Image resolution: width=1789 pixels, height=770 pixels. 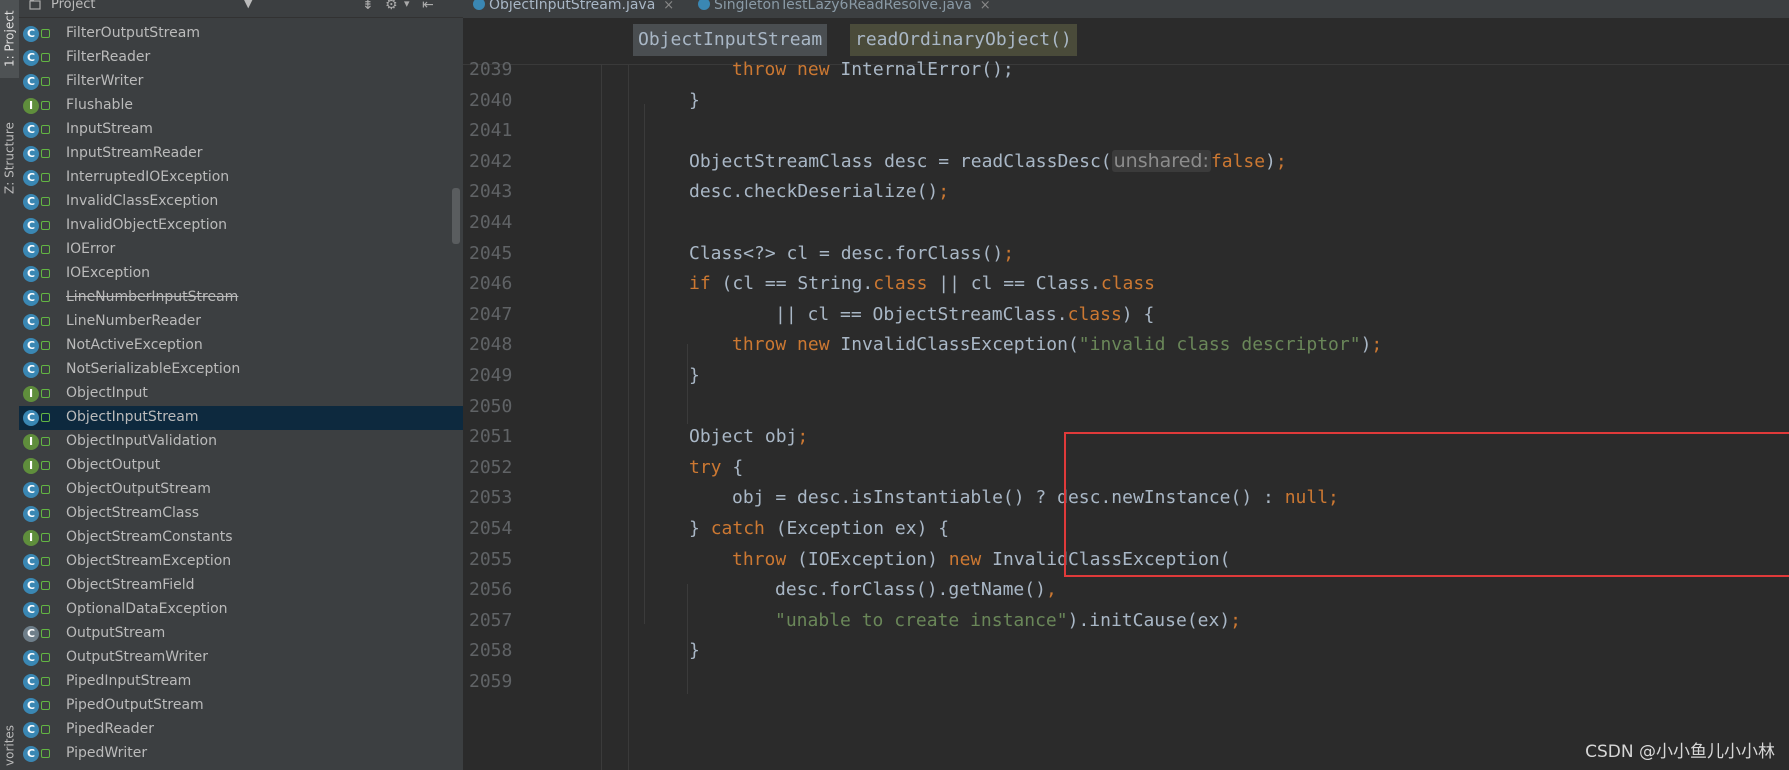 I want to click on hide-panel-icon: ⇤, so click(x=428, y=6).